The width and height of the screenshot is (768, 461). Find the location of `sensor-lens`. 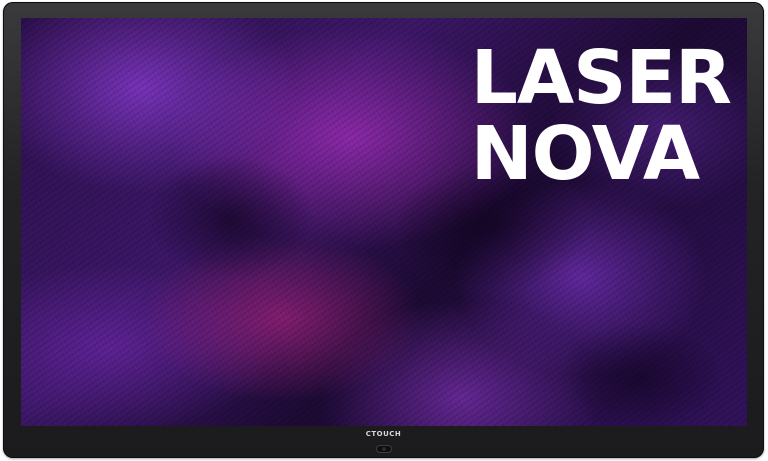

sensor-lens is located at coordinates (384, 449).